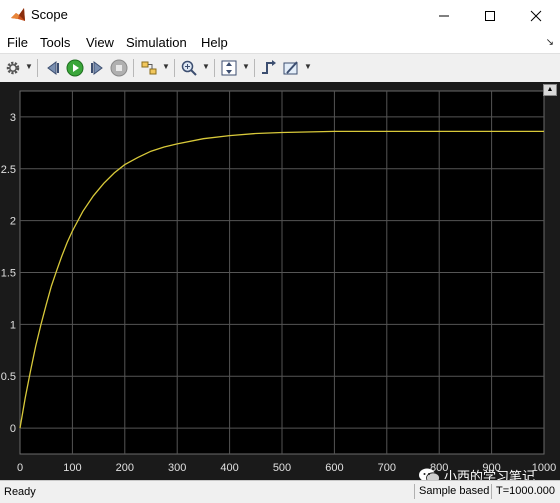 The image size is (560, 503). Describe the element at coordinates (29, 66) in the screenshot. I see `settings-dropdown-icon: ▼` at that location.